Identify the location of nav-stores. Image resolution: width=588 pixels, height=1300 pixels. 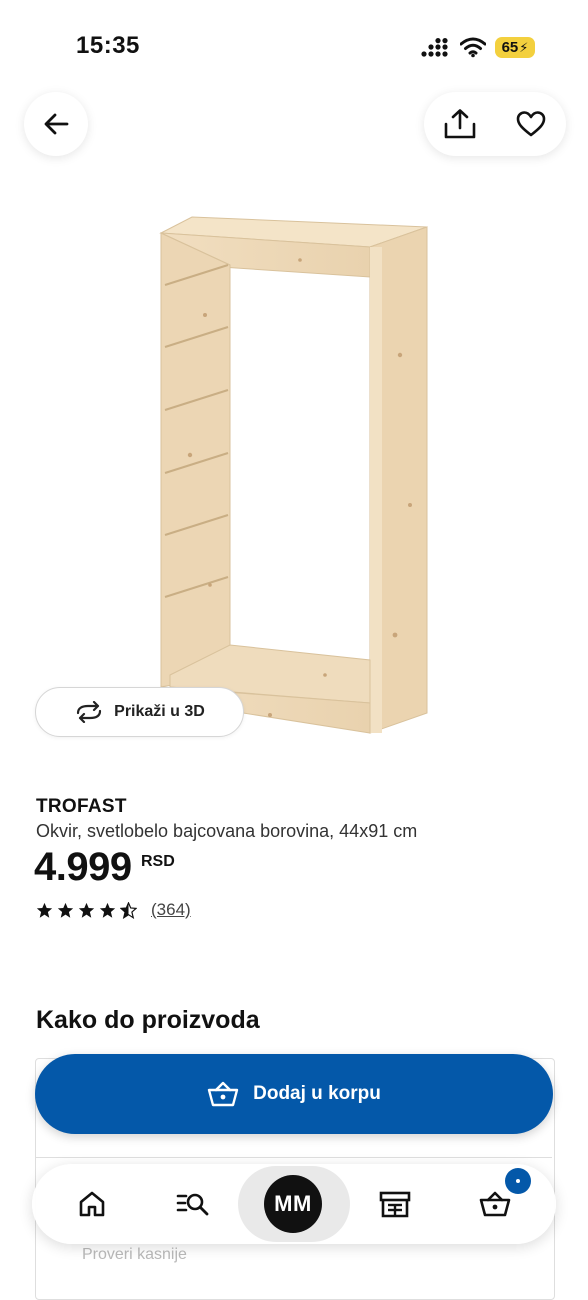
(395, 1204).